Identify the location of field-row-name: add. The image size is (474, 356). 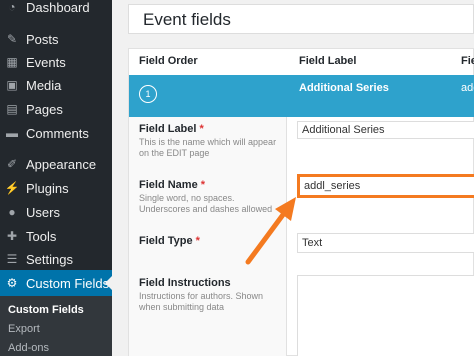
(467, 88).